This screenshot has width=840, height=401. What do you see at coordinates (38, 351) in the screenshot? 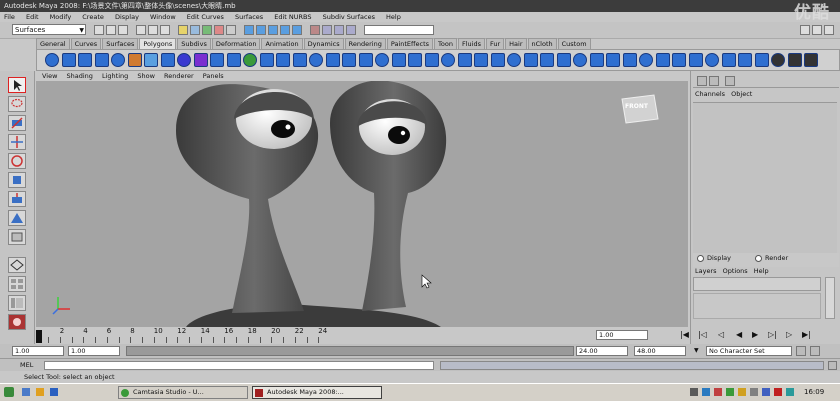
I see `animation-start-field: 1.00` at bounding box center [38, 351].